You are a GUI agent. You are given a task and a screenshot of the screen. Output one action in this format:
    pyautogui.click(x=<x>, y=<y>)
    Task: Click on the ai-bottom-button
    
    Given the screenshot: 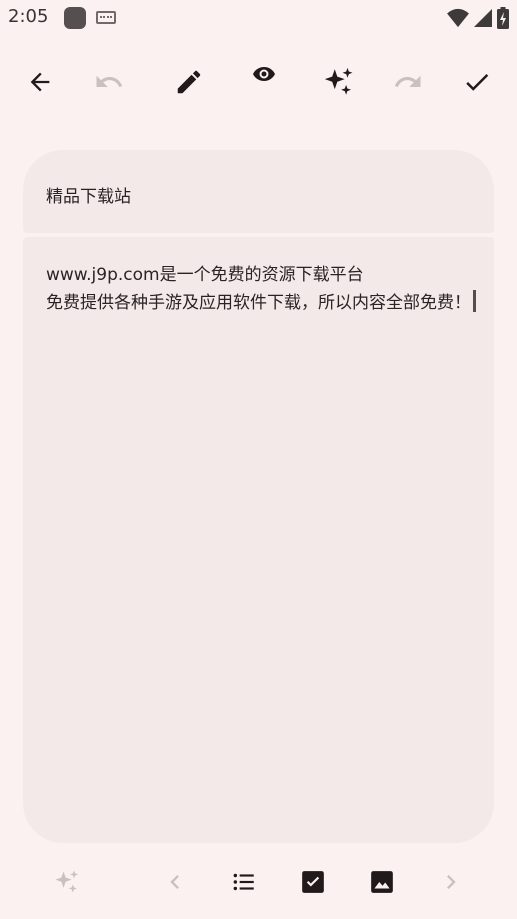 What is the action you would take?
    pyautogui.click(x=67, y=882)
    